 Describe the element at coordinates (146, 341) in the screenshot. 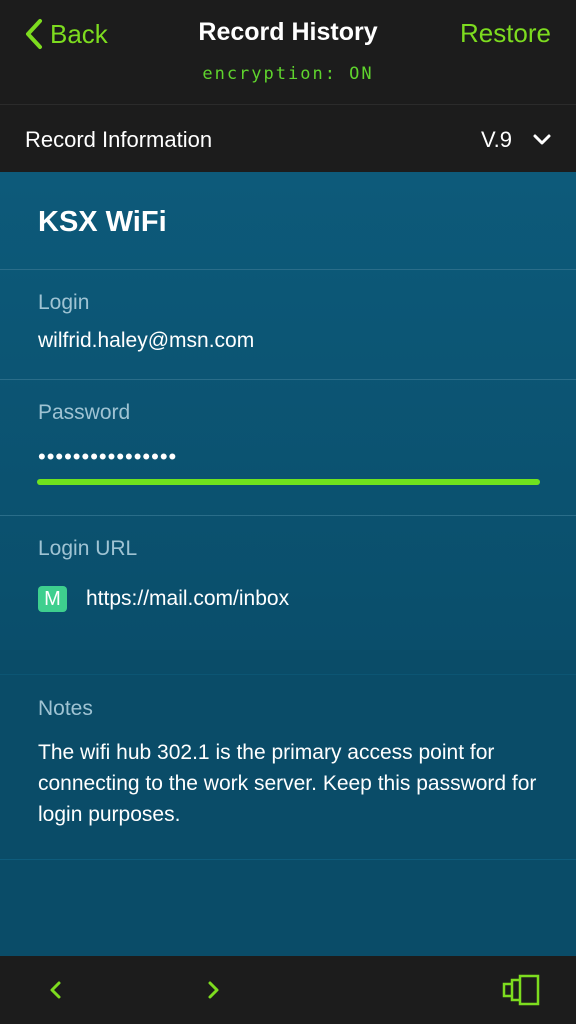

I see `login-value: wilfrid.haley@msn.com` at that location.